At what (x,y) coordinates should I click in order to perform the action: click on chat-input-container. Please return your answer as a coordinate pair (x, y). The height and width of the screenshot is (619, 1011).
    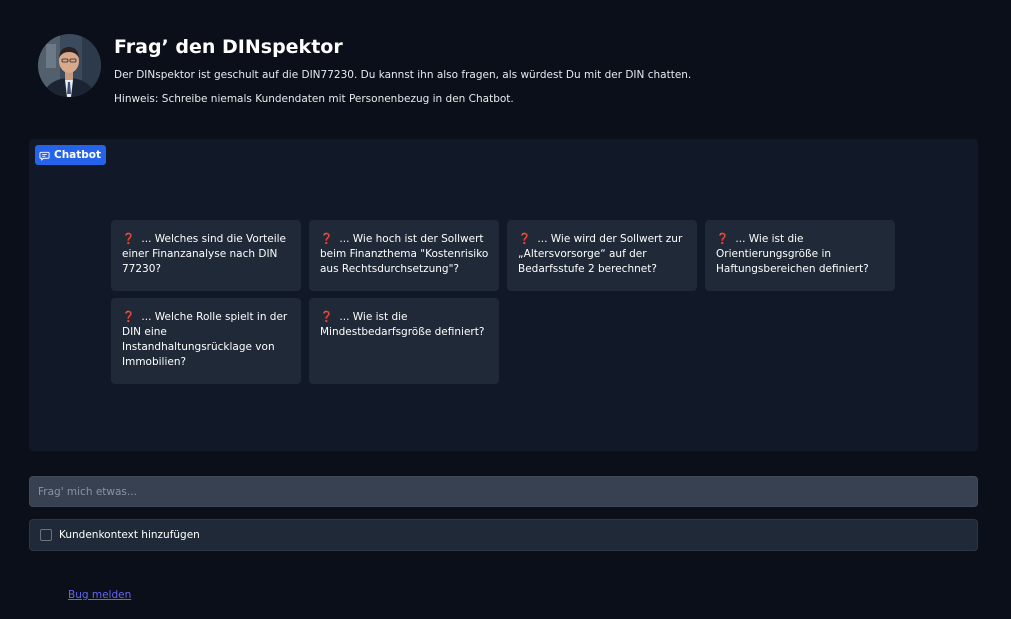
    Looking at the image, I should click on (503, 491).